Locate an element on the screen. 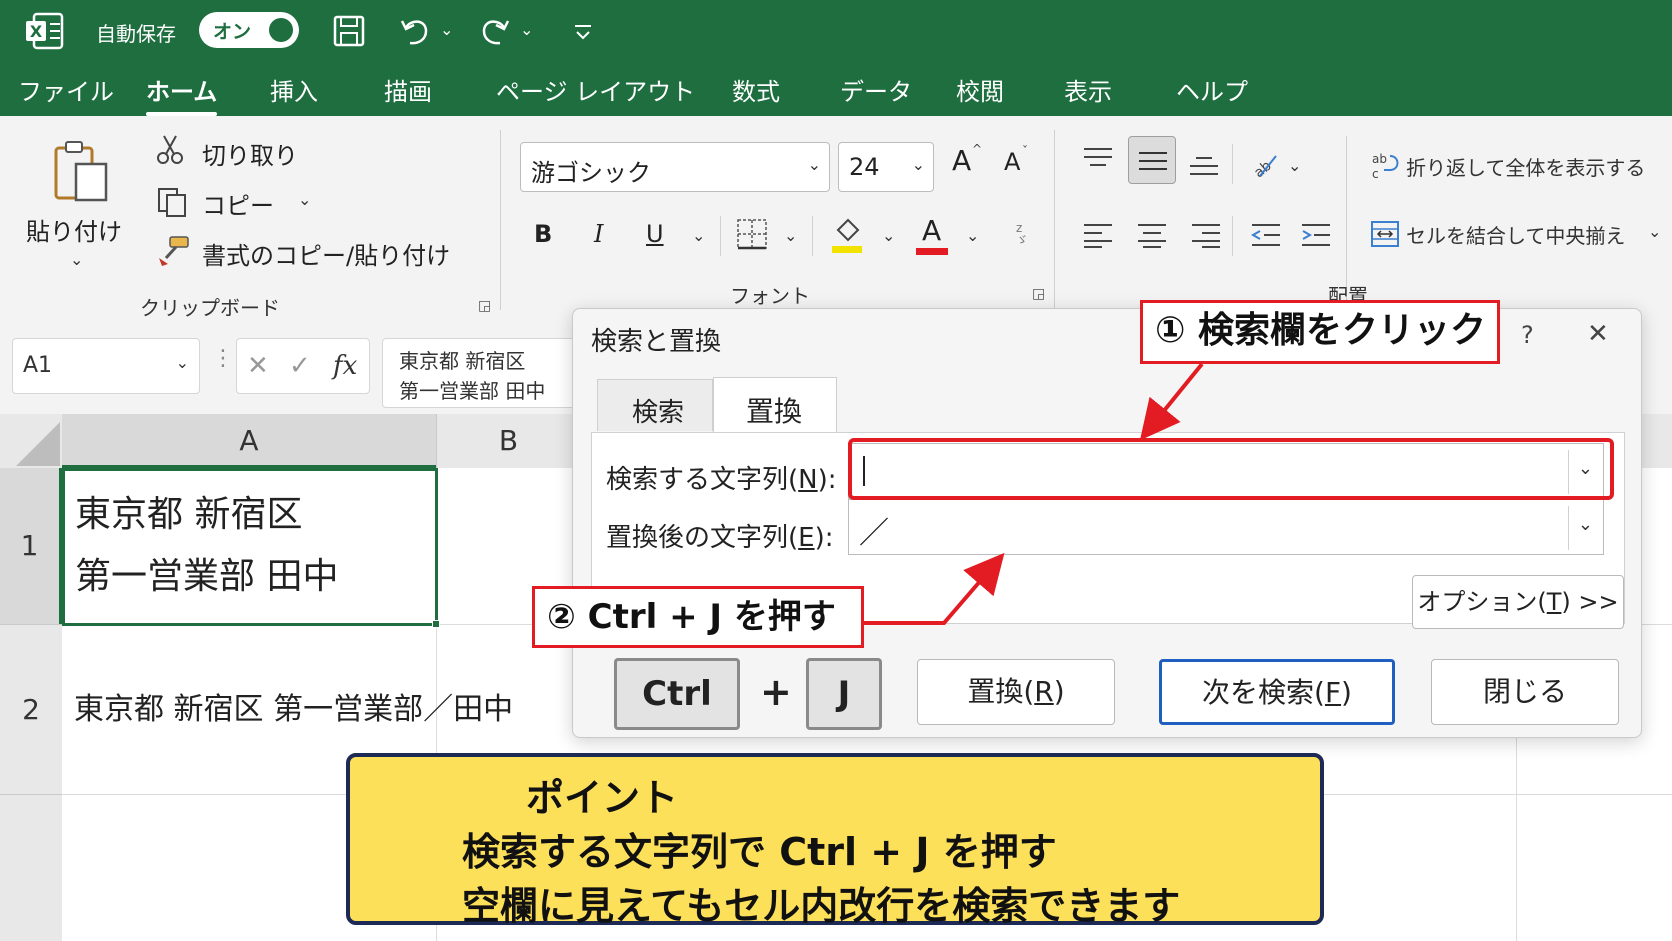 This screenshot has width=1672, height=941. step2-arrow is located at coordinates (934, 588).